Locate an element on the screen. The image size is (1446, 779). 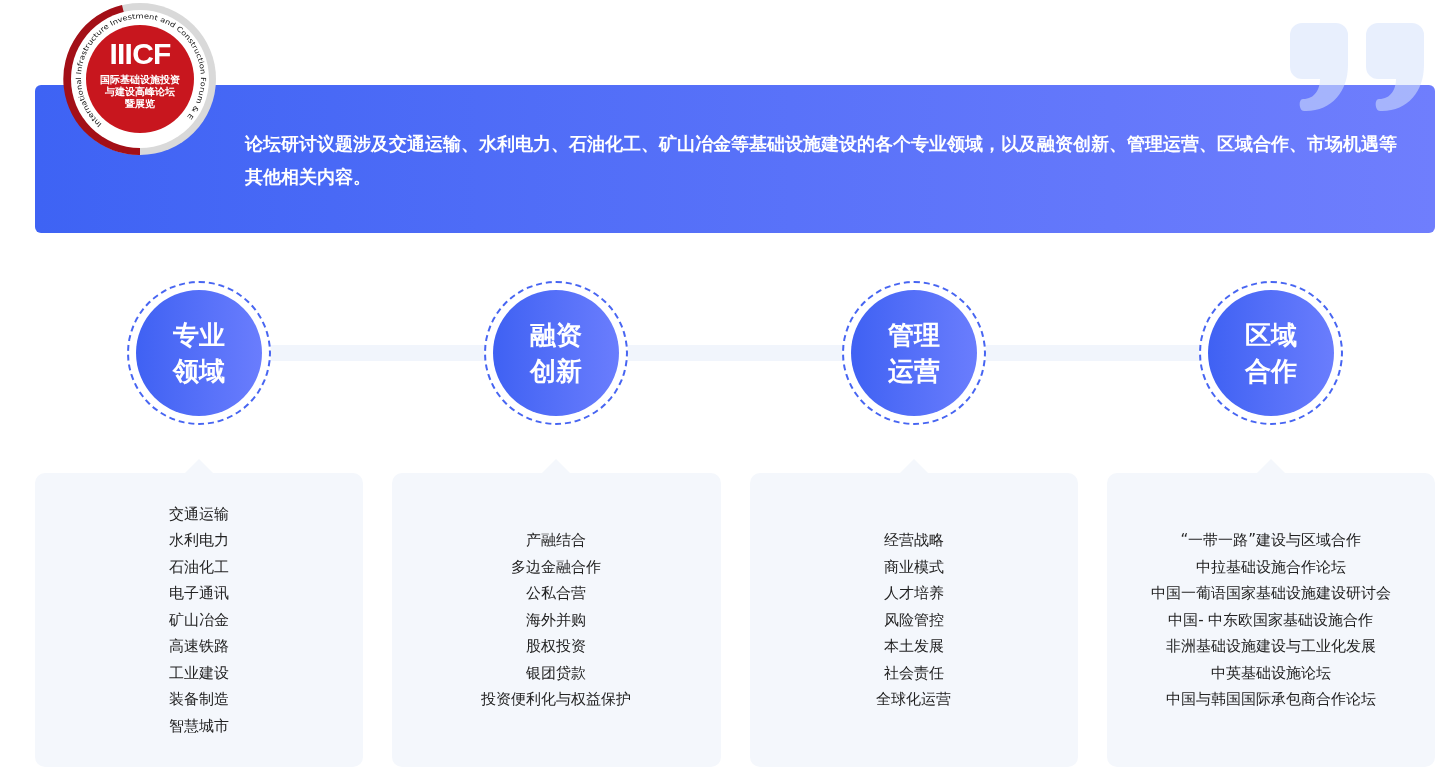
topic-title: 领域 is located at coordinates (199, 371).